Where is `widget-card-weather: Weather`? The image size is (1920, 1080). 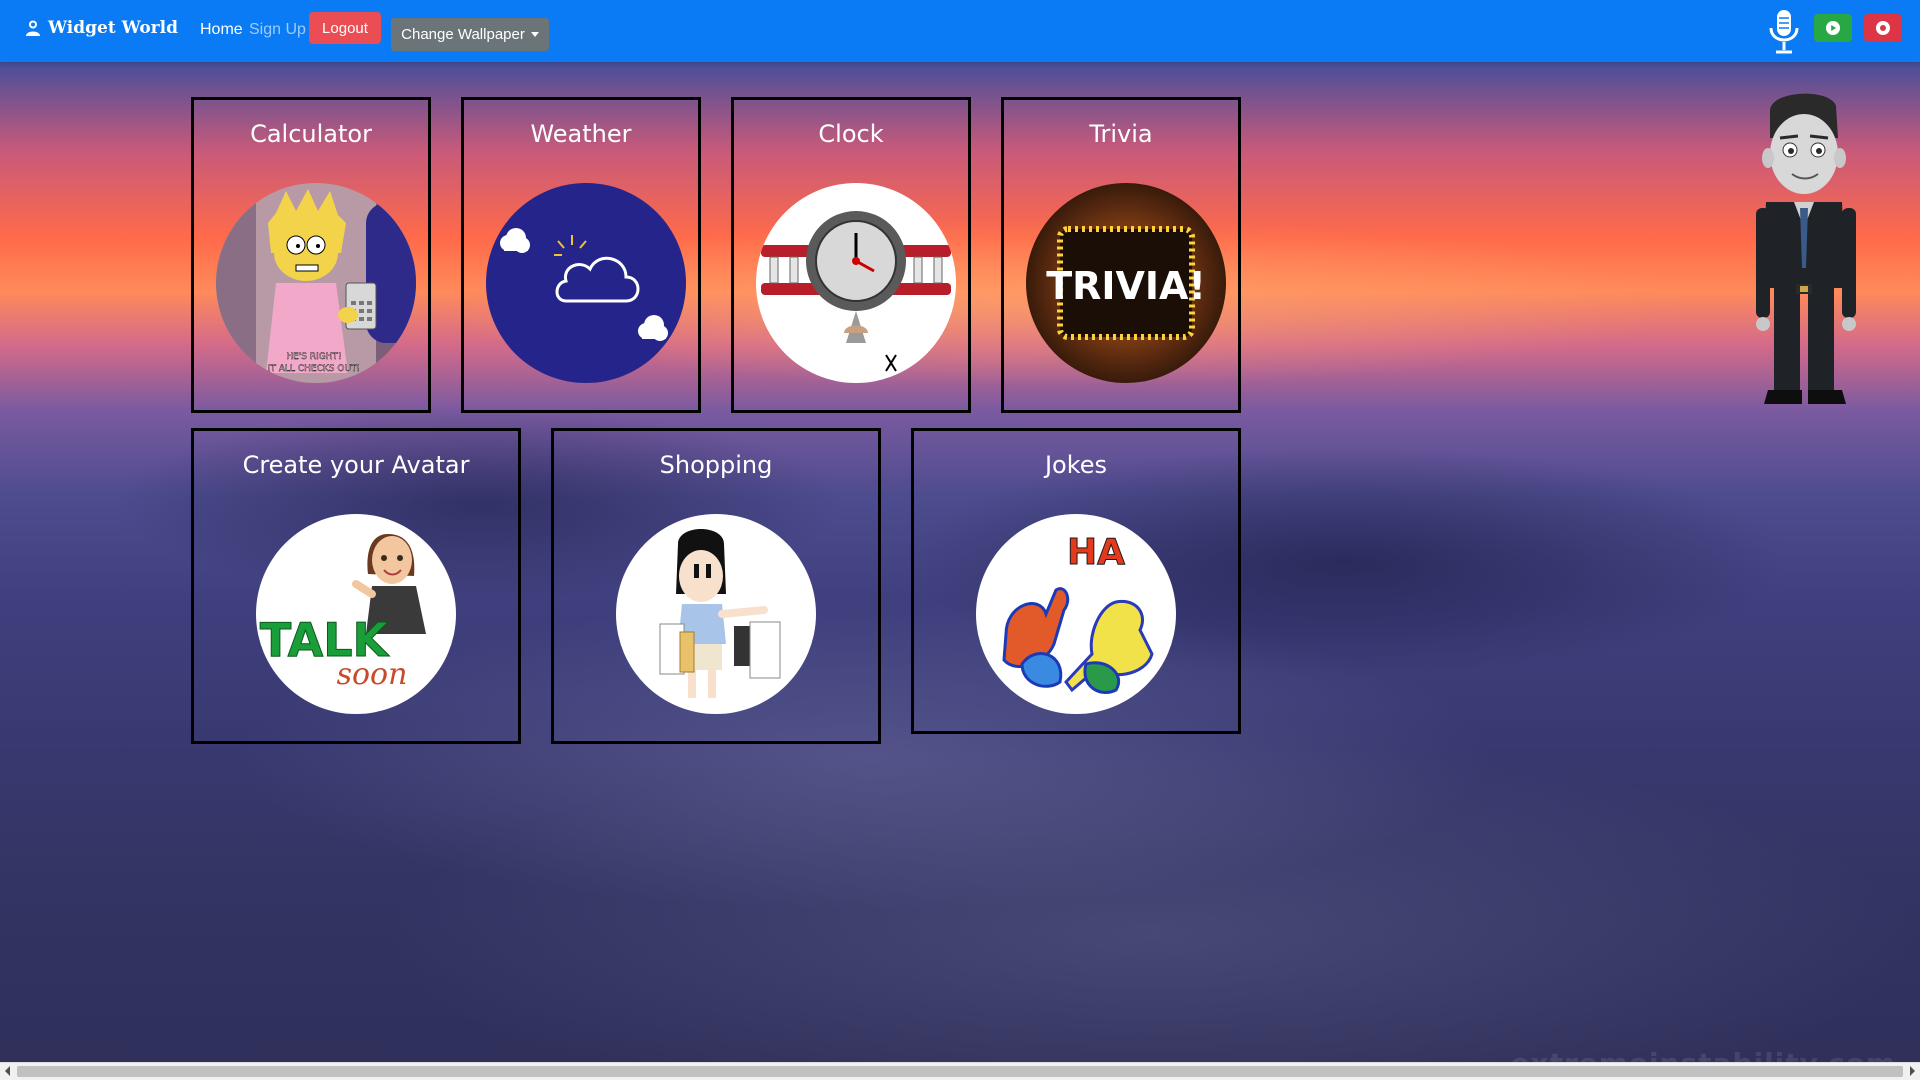 widget-card-weather: Weather is located at coordinates (581, 255).